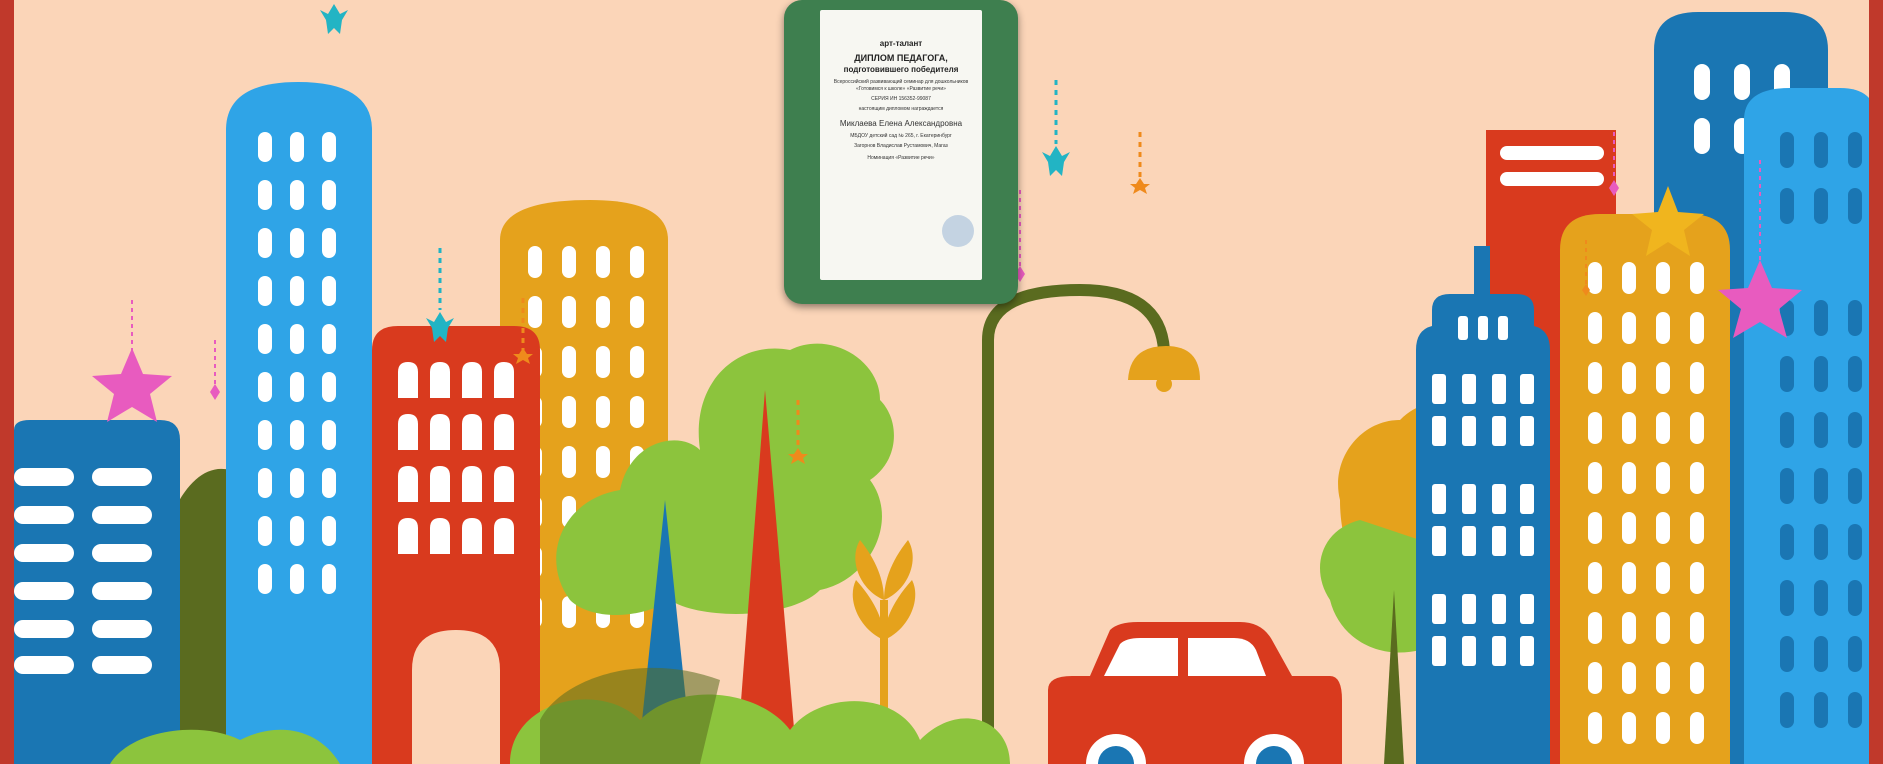 The width and height of the screenshot is (1883, 764). Describe the element at coordinates (901, 123) in the screenshot. I see `diploma-recipient-name: Миклаева Елена Александровна` at that location.